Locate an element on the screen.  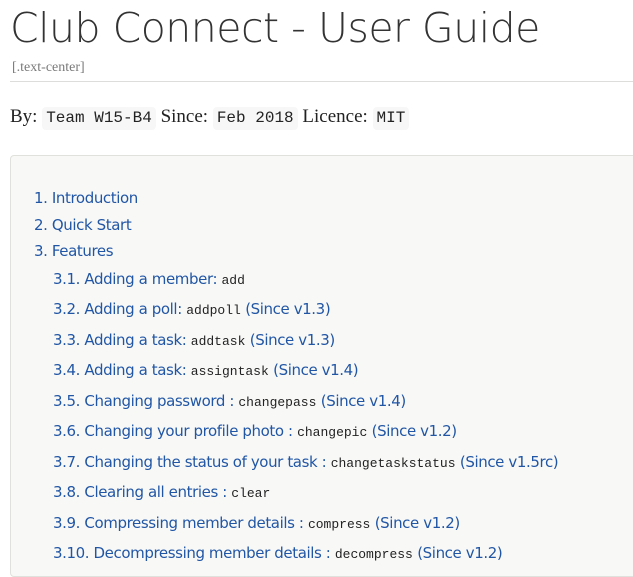
toc-subitem-addpoll: 3.2. Adding a poll: addpoll (Since v1.3) is located at coordinates (296, 310).